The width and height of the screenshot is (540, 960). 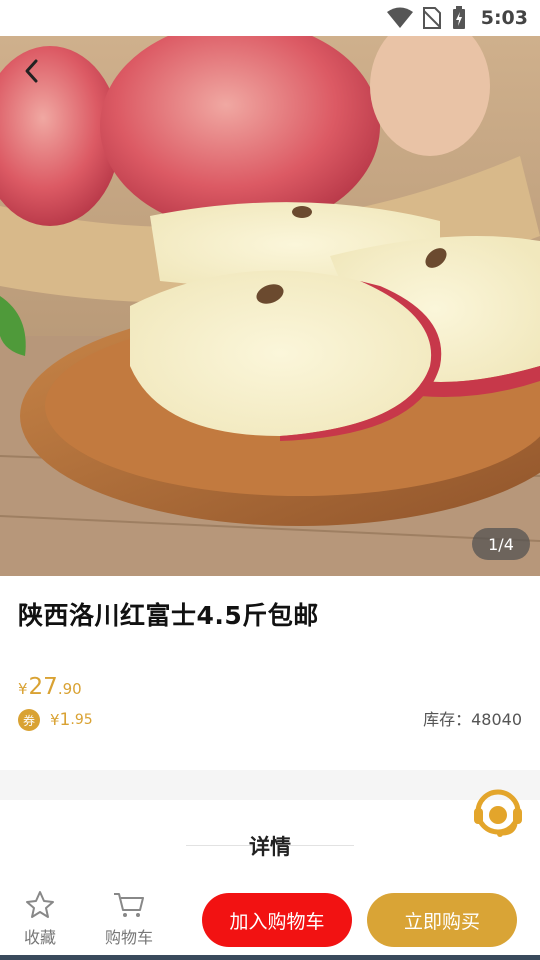 What do you see at coordinates (40, 904) in the screenshot?
I see `star-icon` at bounding box center [40, 904].